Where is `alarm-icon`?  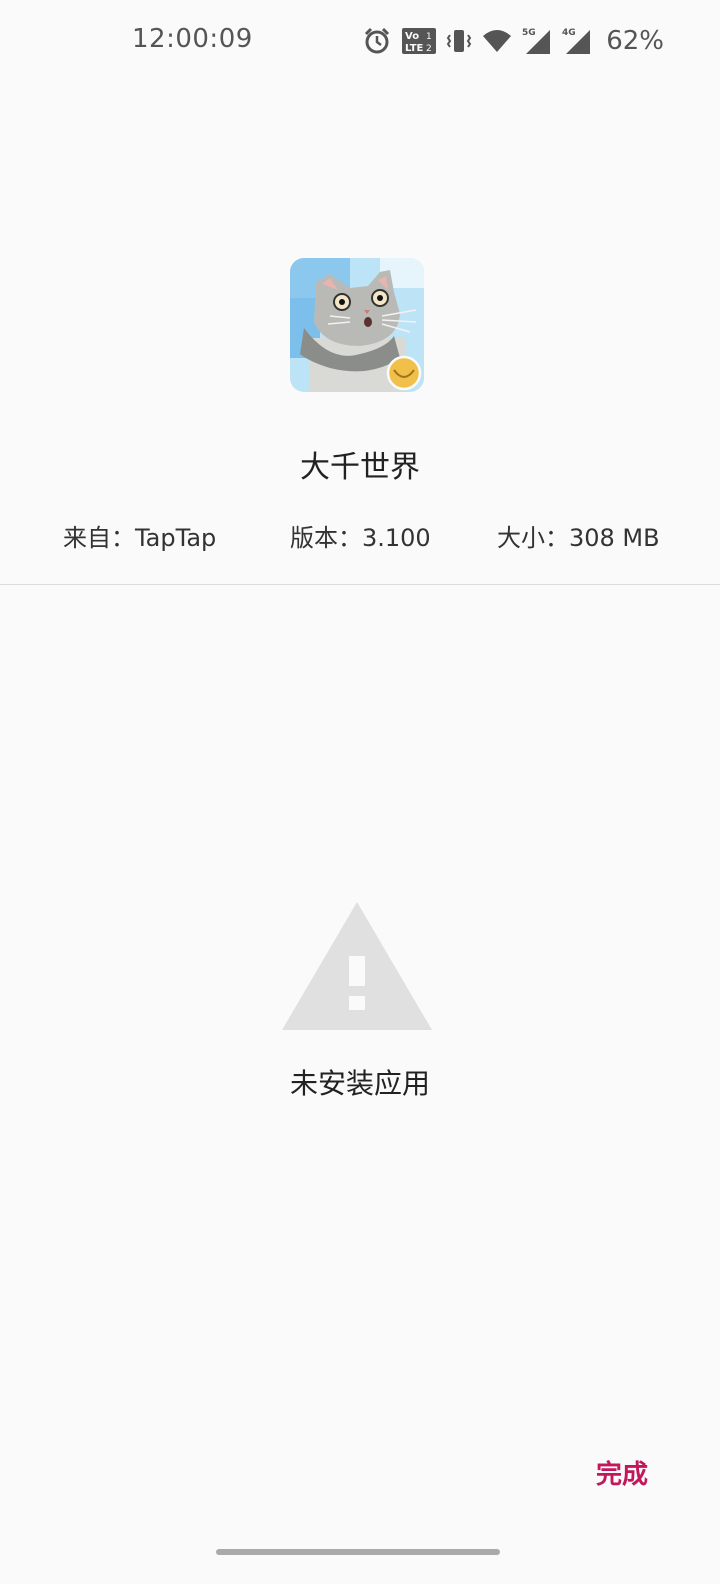
alarm-icon is located at coordinates (377, 41).